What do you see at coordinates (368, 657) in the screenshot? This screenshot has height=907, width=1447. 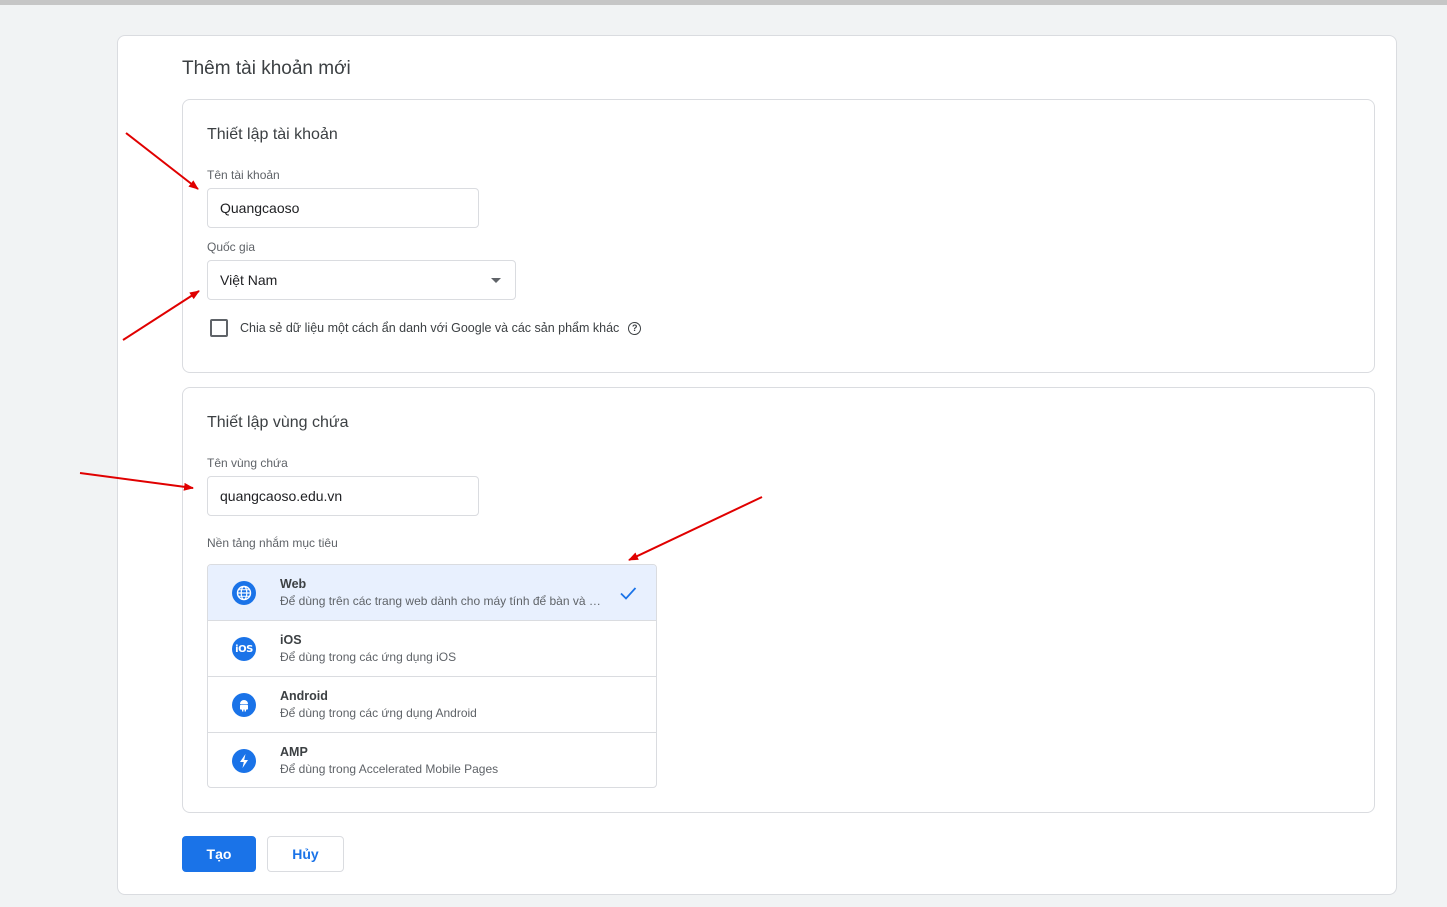 I see `platform-desc: Để dùng trong các ứng dụng iOS` at bounding box center [368, 657].